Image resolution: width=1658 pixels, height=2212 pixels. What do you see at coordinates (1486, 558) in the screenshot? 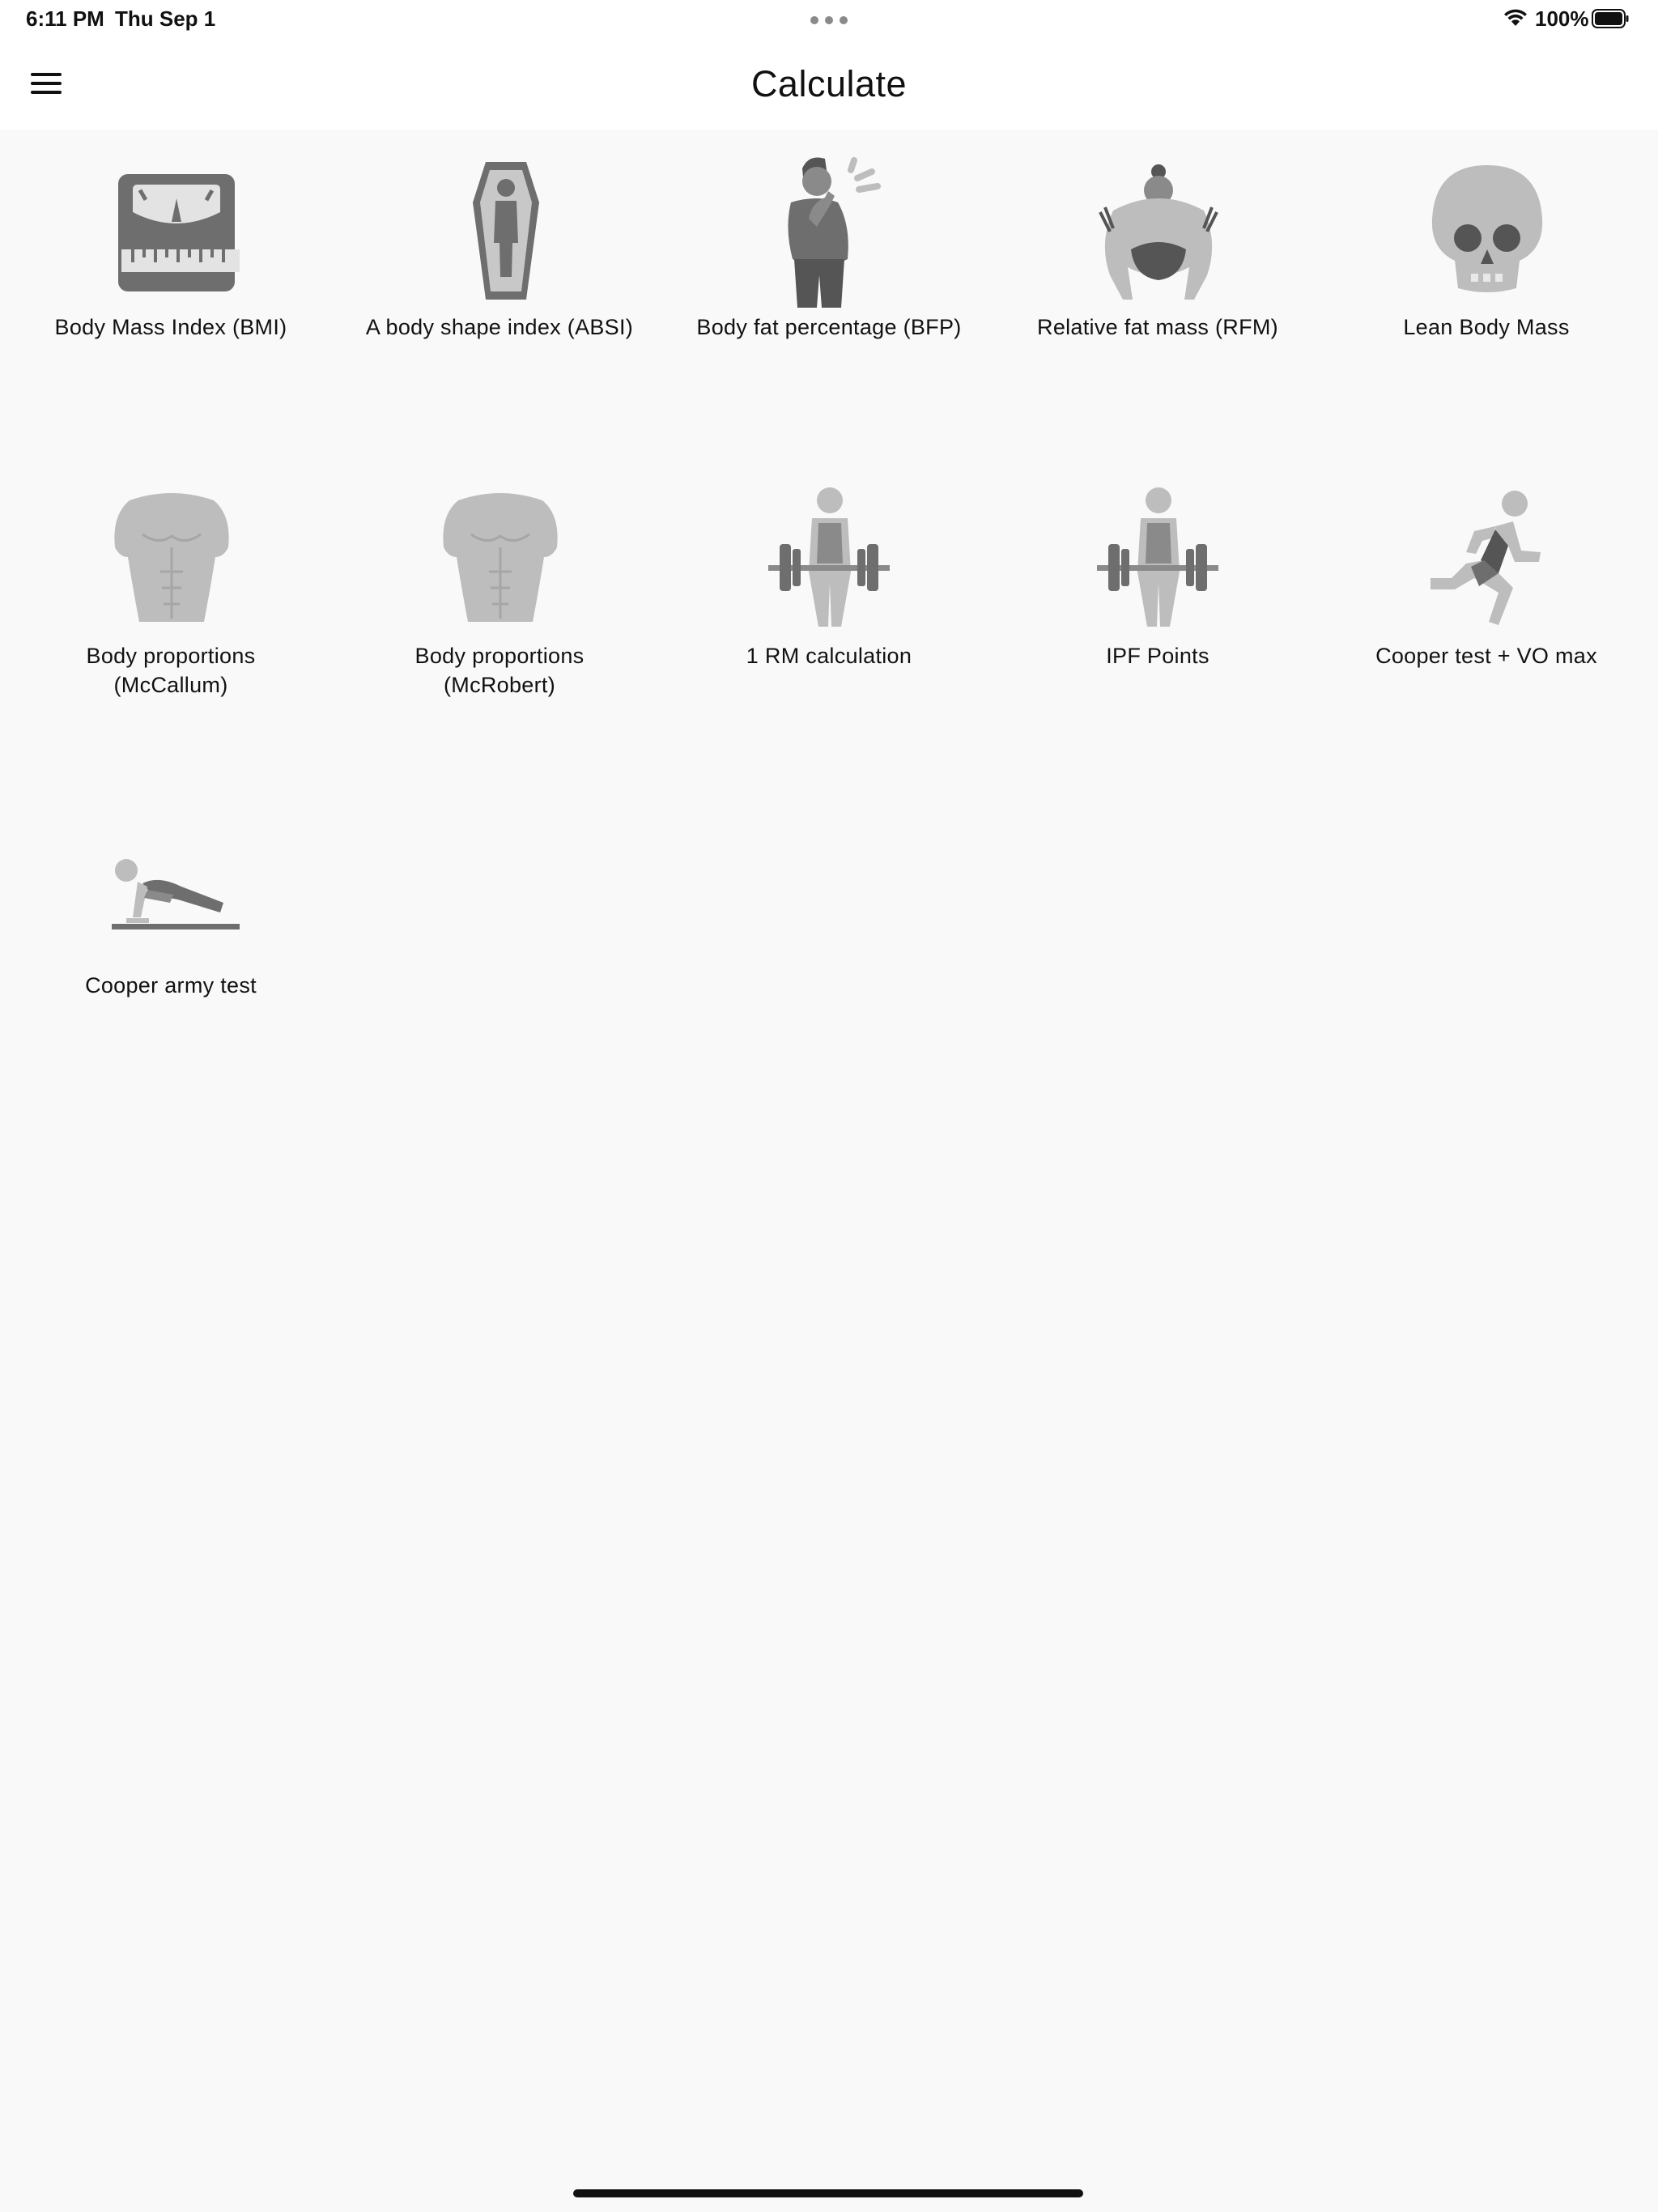
I see `runner-icon` at bounding box center [1486, 558].